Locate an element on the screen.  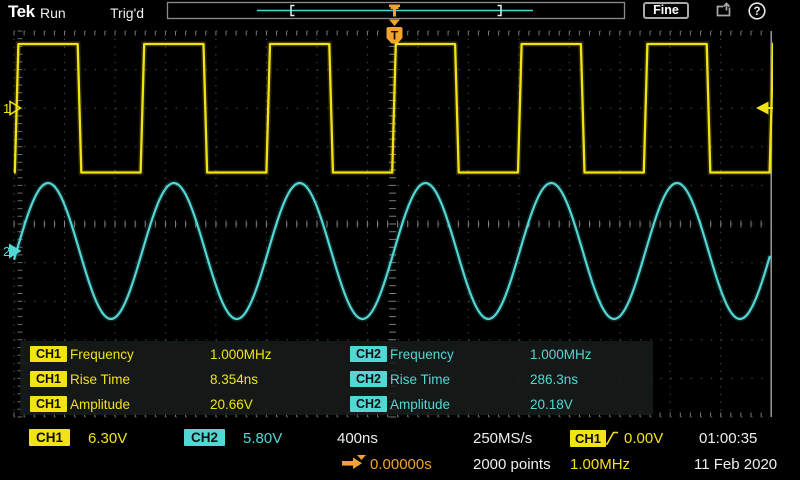
record-view-bar is located at coordinates (396, 10).